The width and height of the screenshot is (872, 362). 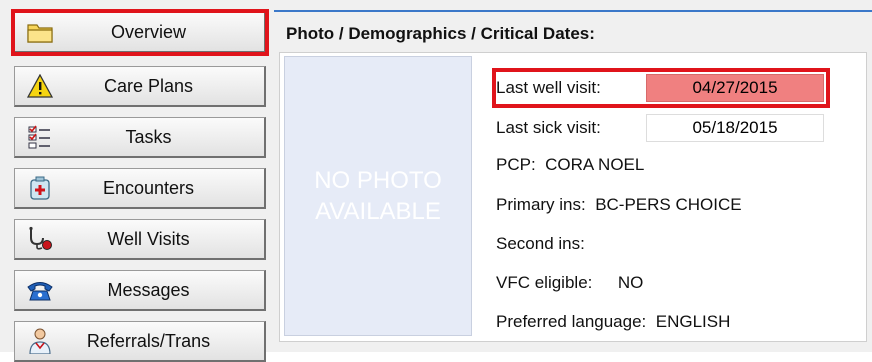 I want to click on nav-label-overview: Overview, so click(x=148, y=31).